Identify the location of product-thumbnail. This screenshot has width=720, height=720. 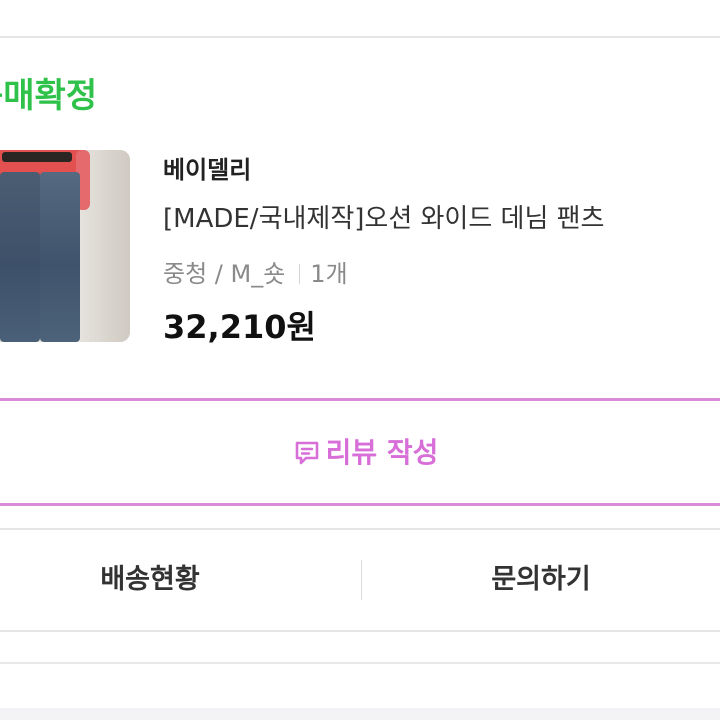
(65, 246).